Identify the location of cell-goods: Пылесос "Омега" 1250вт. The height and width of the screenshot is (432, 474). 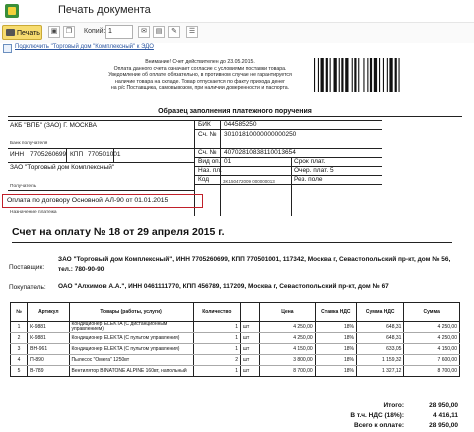
(131, 360).